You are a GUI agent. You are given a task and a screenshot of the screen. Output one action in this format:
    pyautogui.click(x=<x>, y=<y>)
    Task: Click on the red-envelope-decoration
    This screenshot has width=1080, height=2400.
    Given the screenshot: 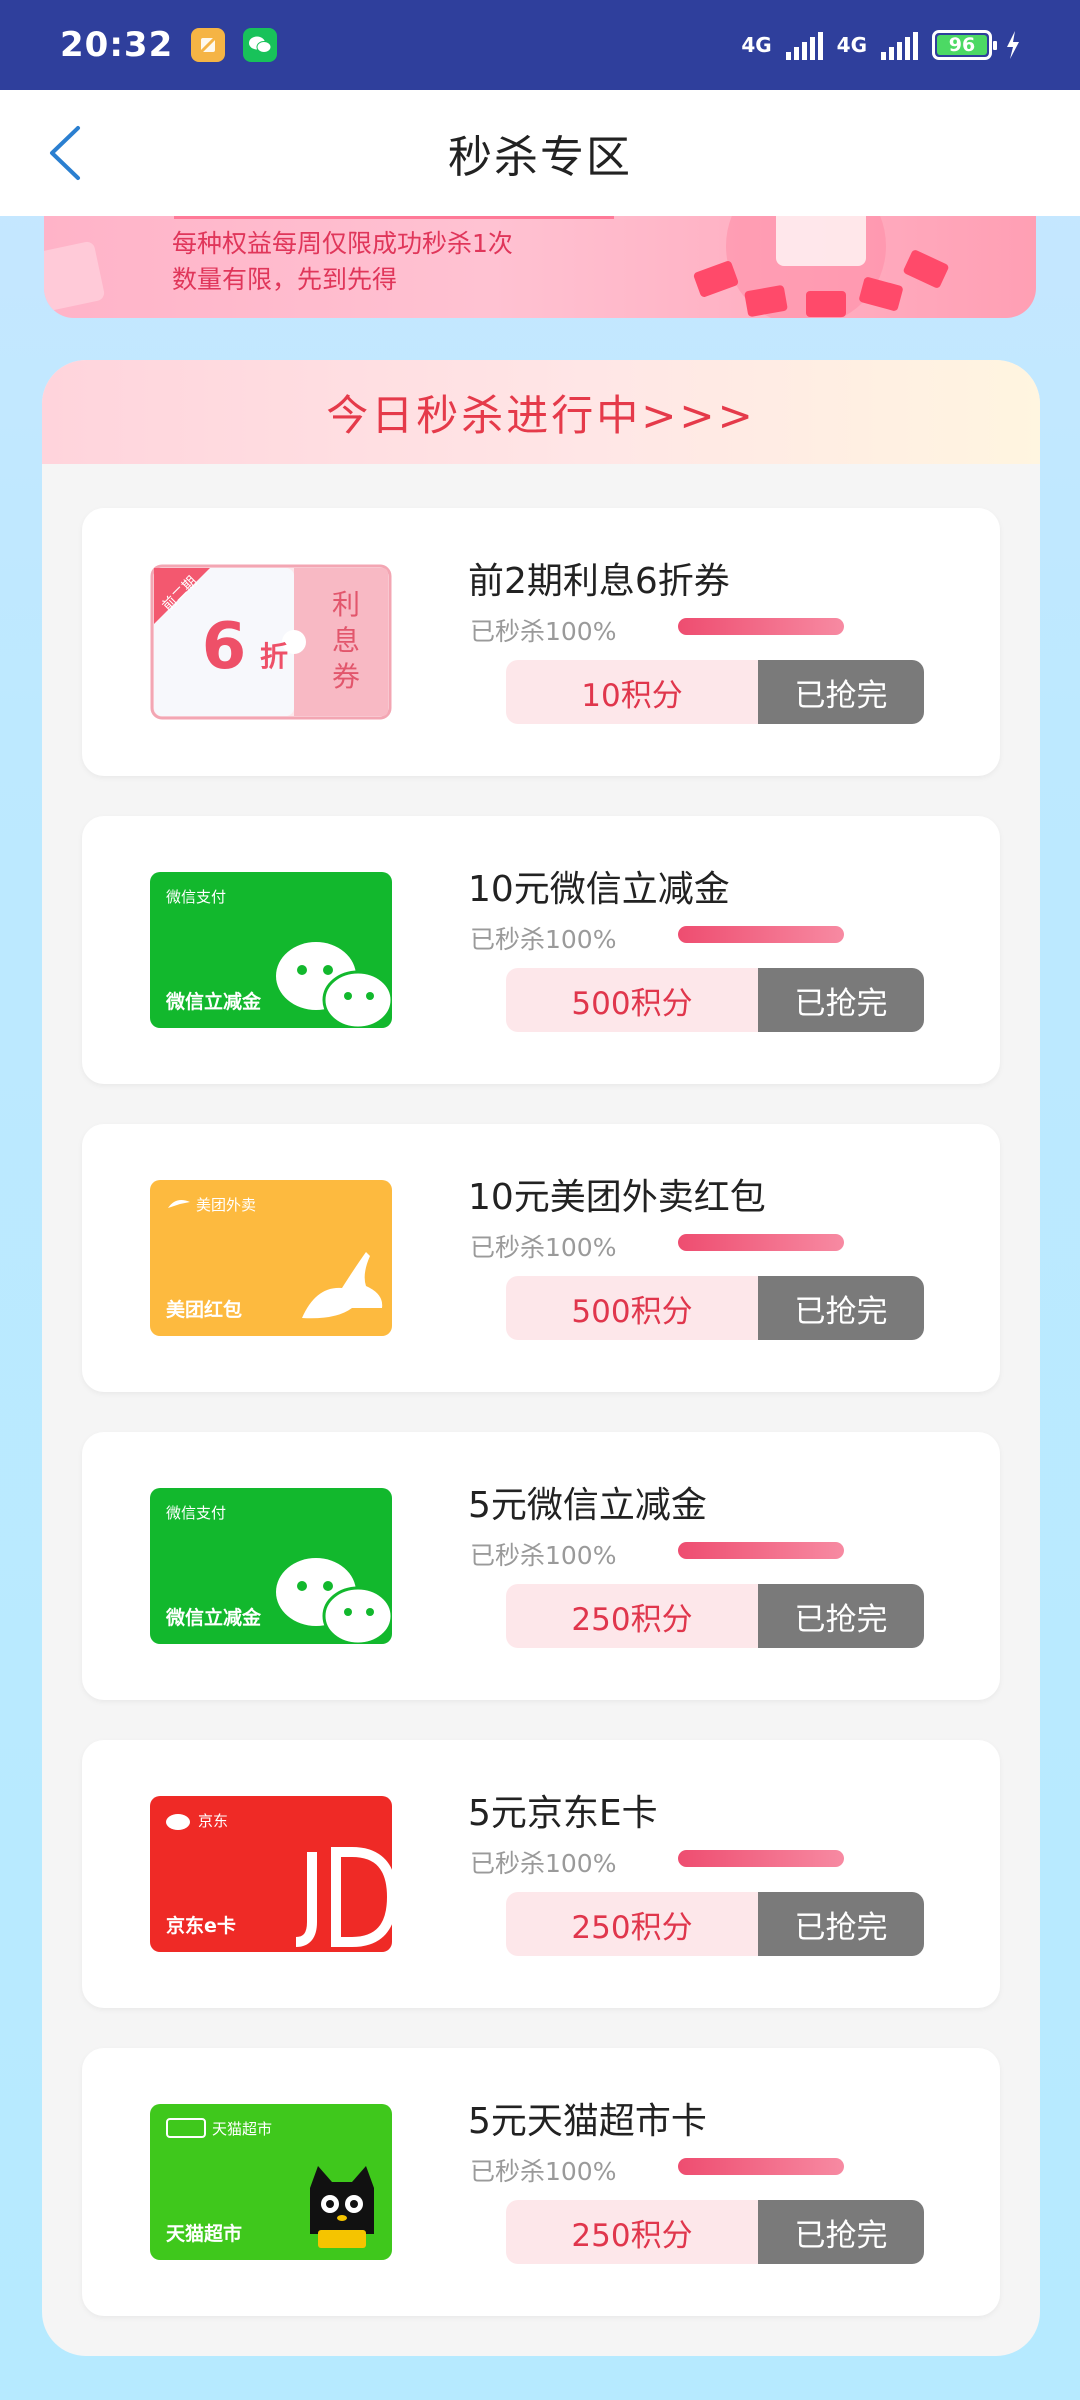 What is the action you would take?
    pyautogui.click(x=821, y=267)
    